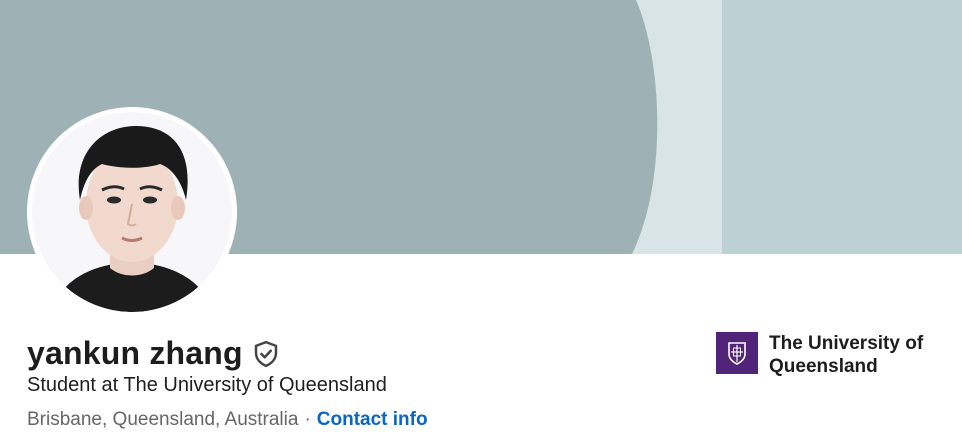  Describe the element at coordinates (266, 354) in the screenshot. I see `verified-shield-icon` at that location.